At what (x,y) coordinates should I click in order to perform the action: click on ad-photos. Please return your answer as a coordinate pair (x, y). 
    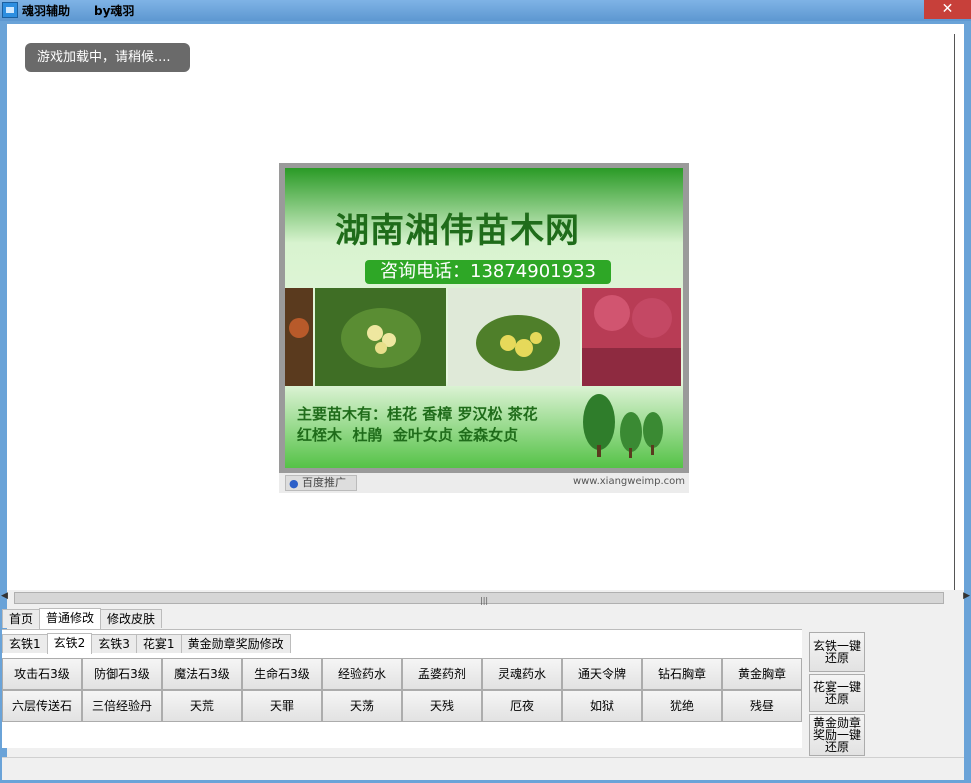
    Looking at the image, I should click on (484, 337).